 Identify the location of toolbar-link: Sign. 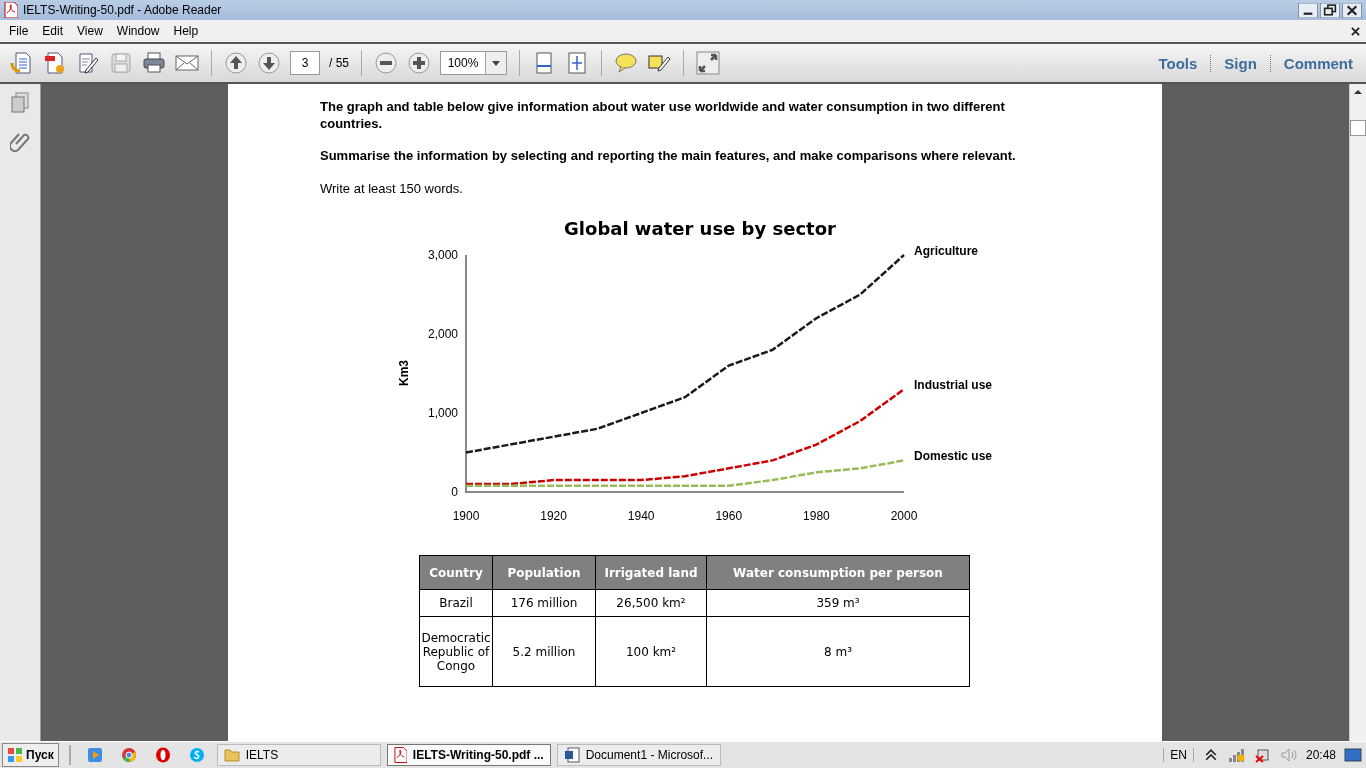
(1240, 63).